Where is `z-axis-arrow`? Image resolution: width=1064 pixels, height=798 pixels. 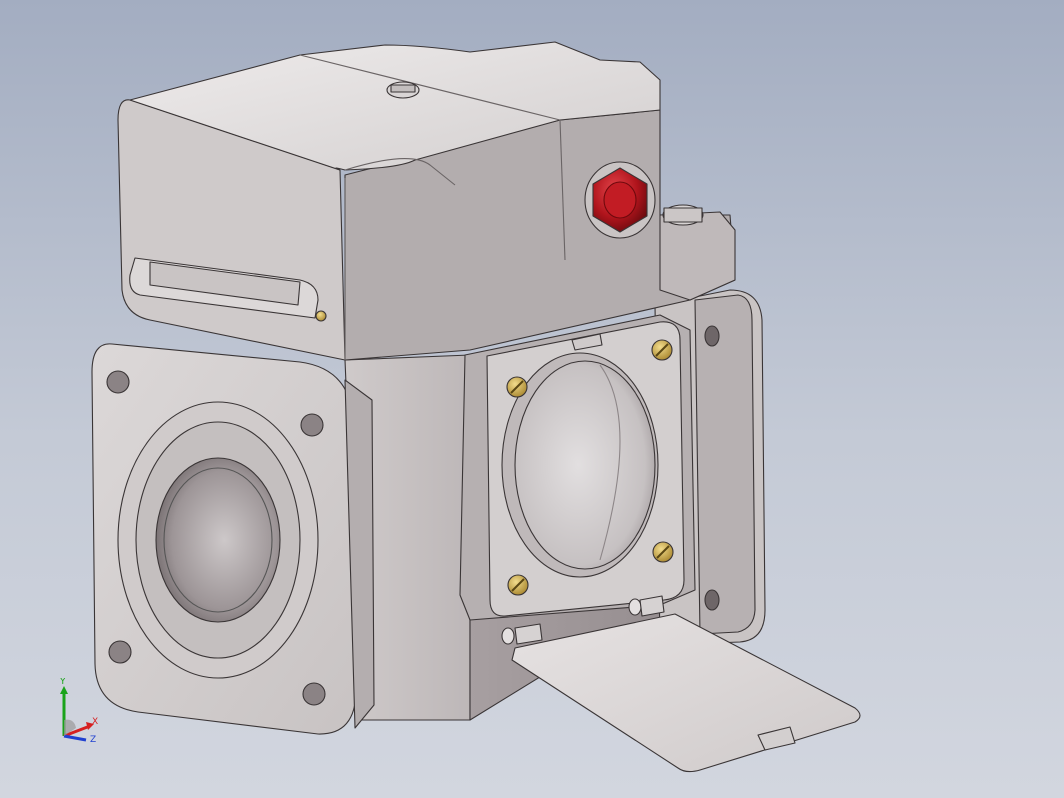 z-axis-arrow is located at coordinates (75, 738).